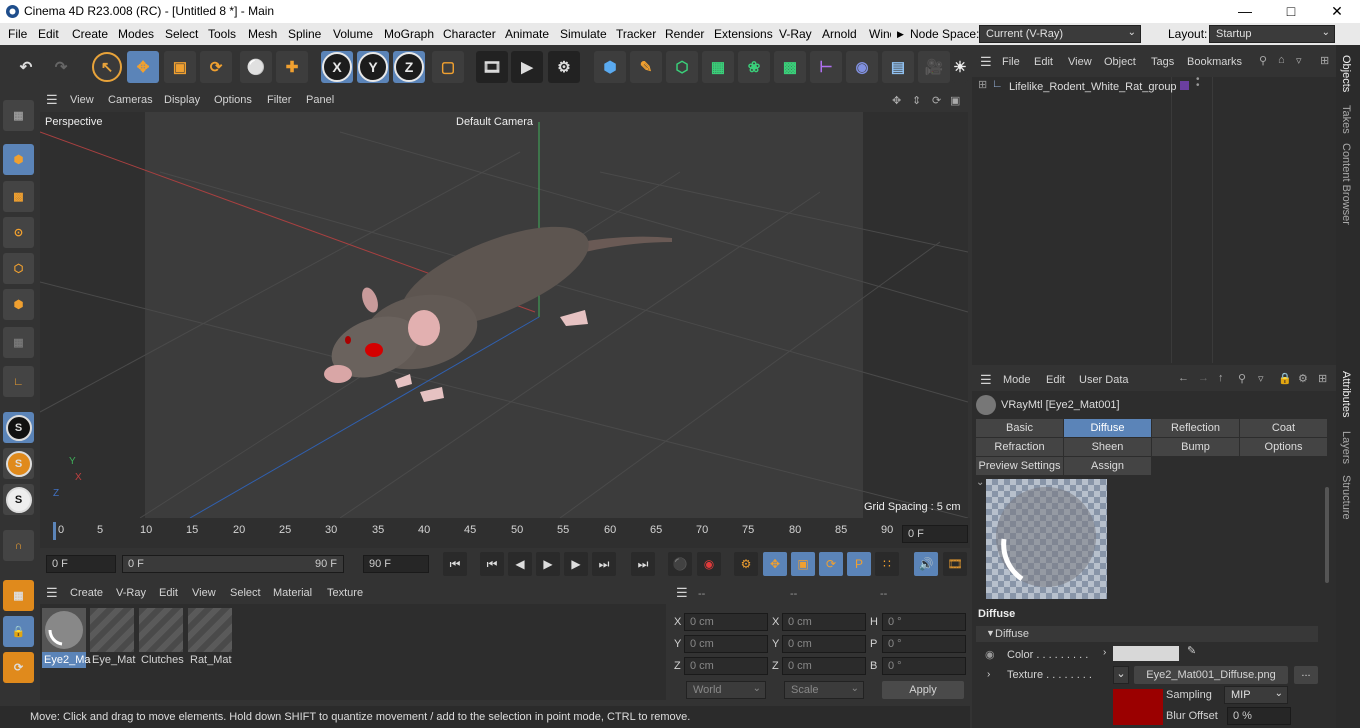 This screenshot has height=728, width=1360. What do you see at coordinates (1198, 83) in the screenshot?
I see `visibility-dots-icon: • •` at bounding box center [1198, 83].